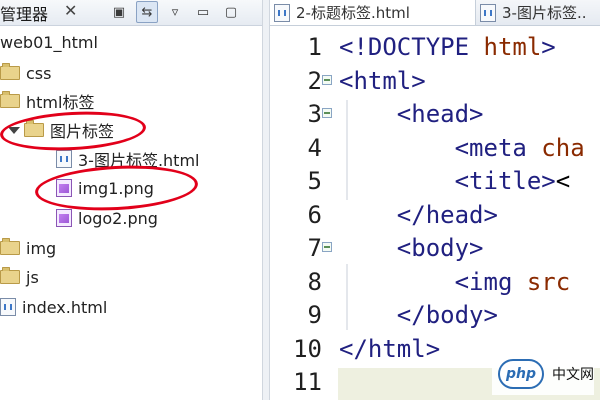 The height and width of the screenshot is (400, 600). I want to click on watermark-site-text: 中文网, so click(573, 375).